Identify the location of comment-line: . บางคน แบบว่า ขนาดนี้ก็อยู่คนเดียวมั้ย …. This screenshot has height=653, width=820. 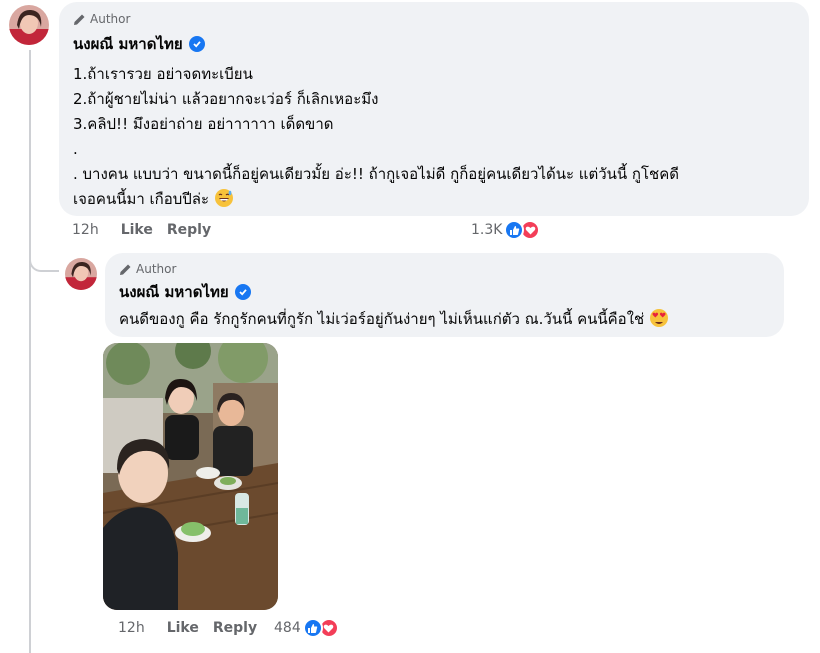
(376, 174).